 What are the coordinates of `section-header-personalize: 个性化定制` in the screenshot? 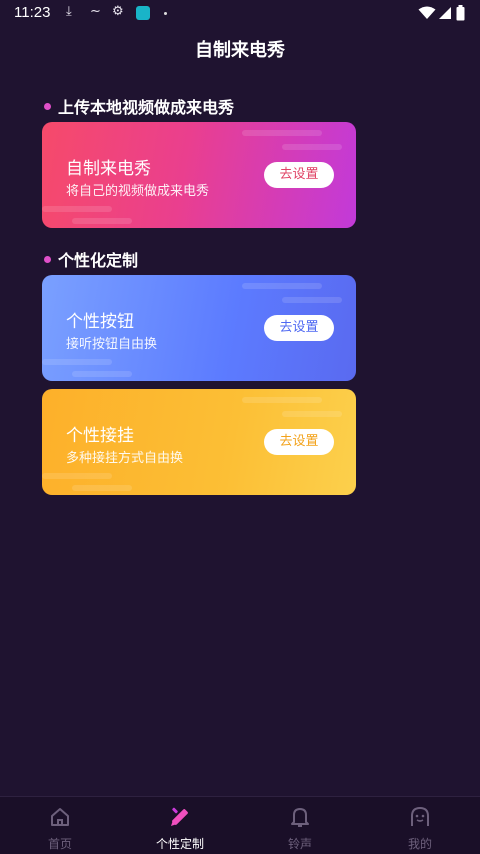 It's located at (91, 259).